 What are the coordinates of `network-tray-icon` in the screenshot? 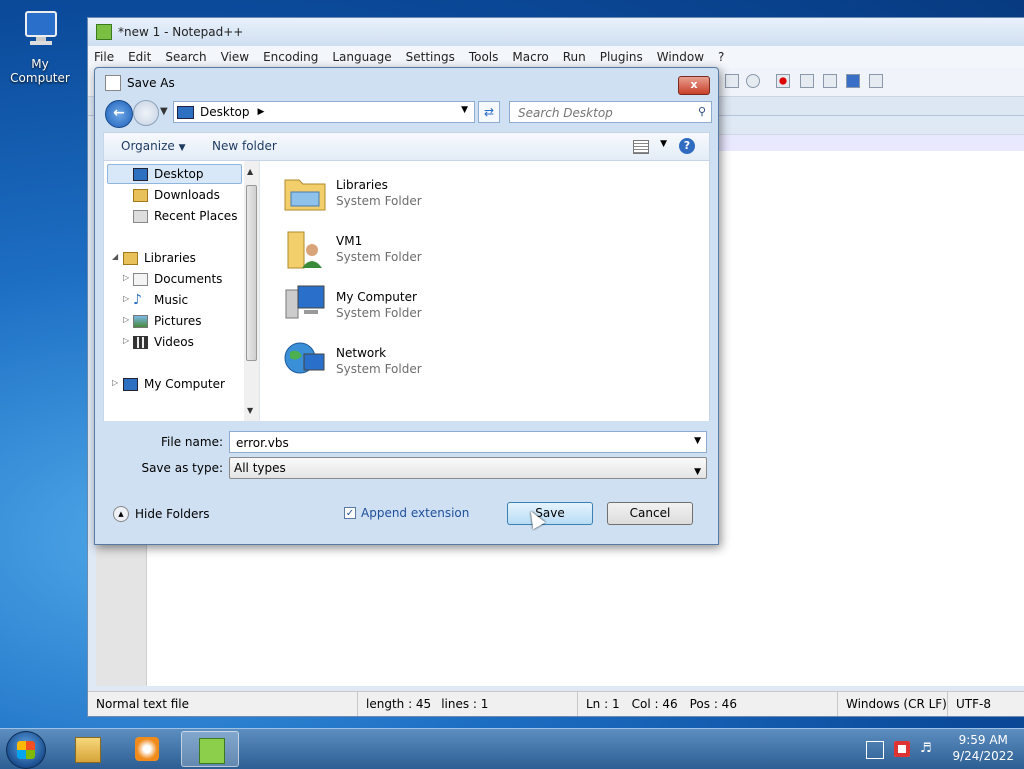 It's located at (875, 750).